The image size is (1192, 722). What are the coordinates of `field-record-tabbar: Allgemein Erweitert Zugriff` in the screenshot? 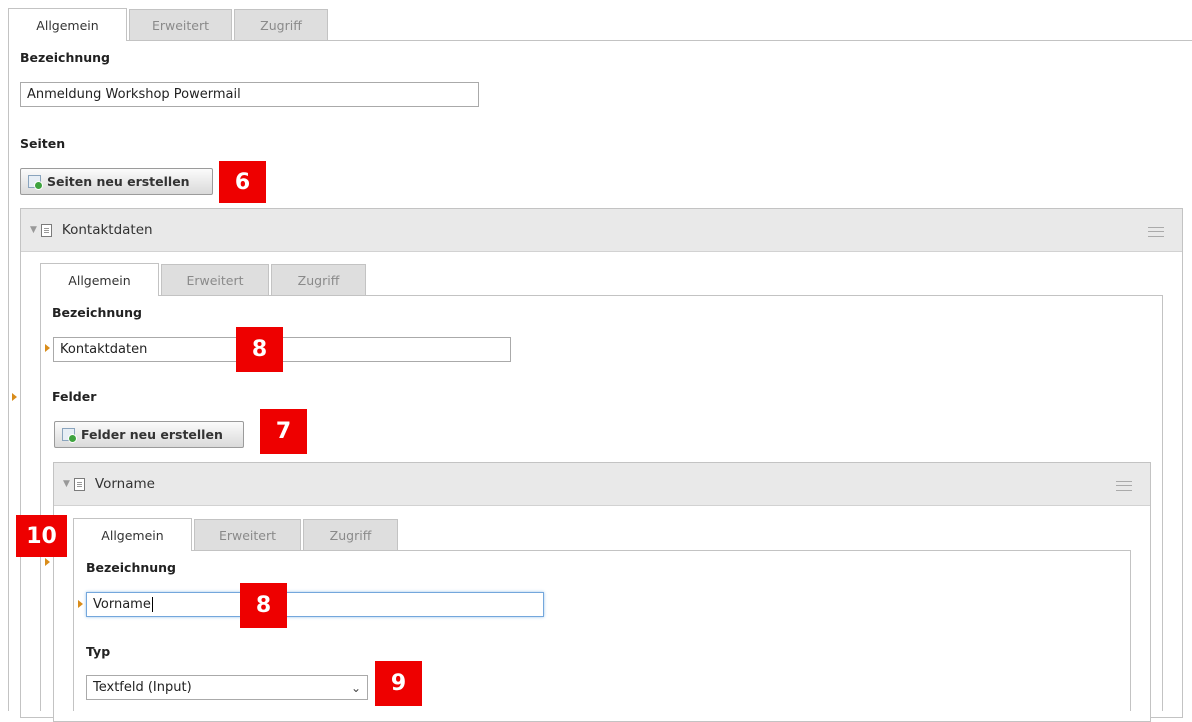 It's located at (236, 534).